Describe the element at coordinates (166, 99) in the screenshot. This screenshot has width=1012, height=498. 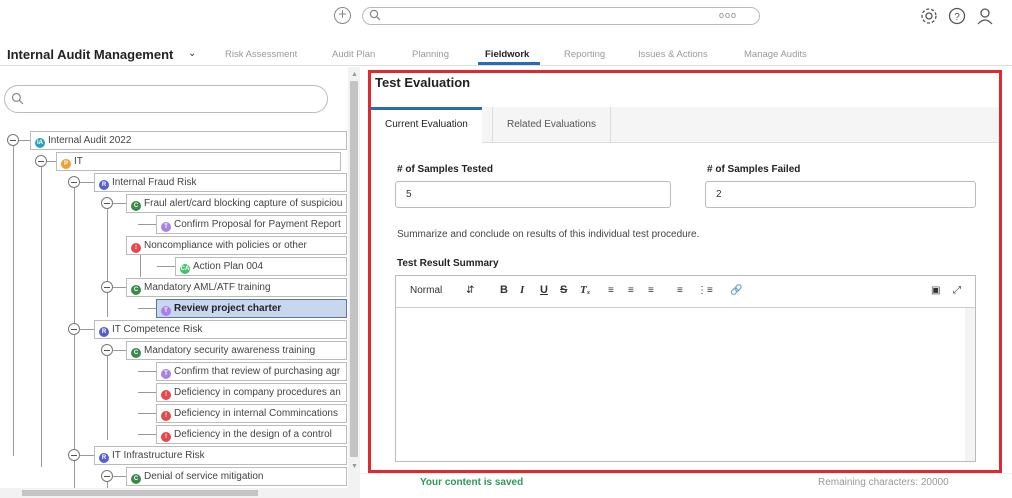
I see `tree-search-input` at that location.